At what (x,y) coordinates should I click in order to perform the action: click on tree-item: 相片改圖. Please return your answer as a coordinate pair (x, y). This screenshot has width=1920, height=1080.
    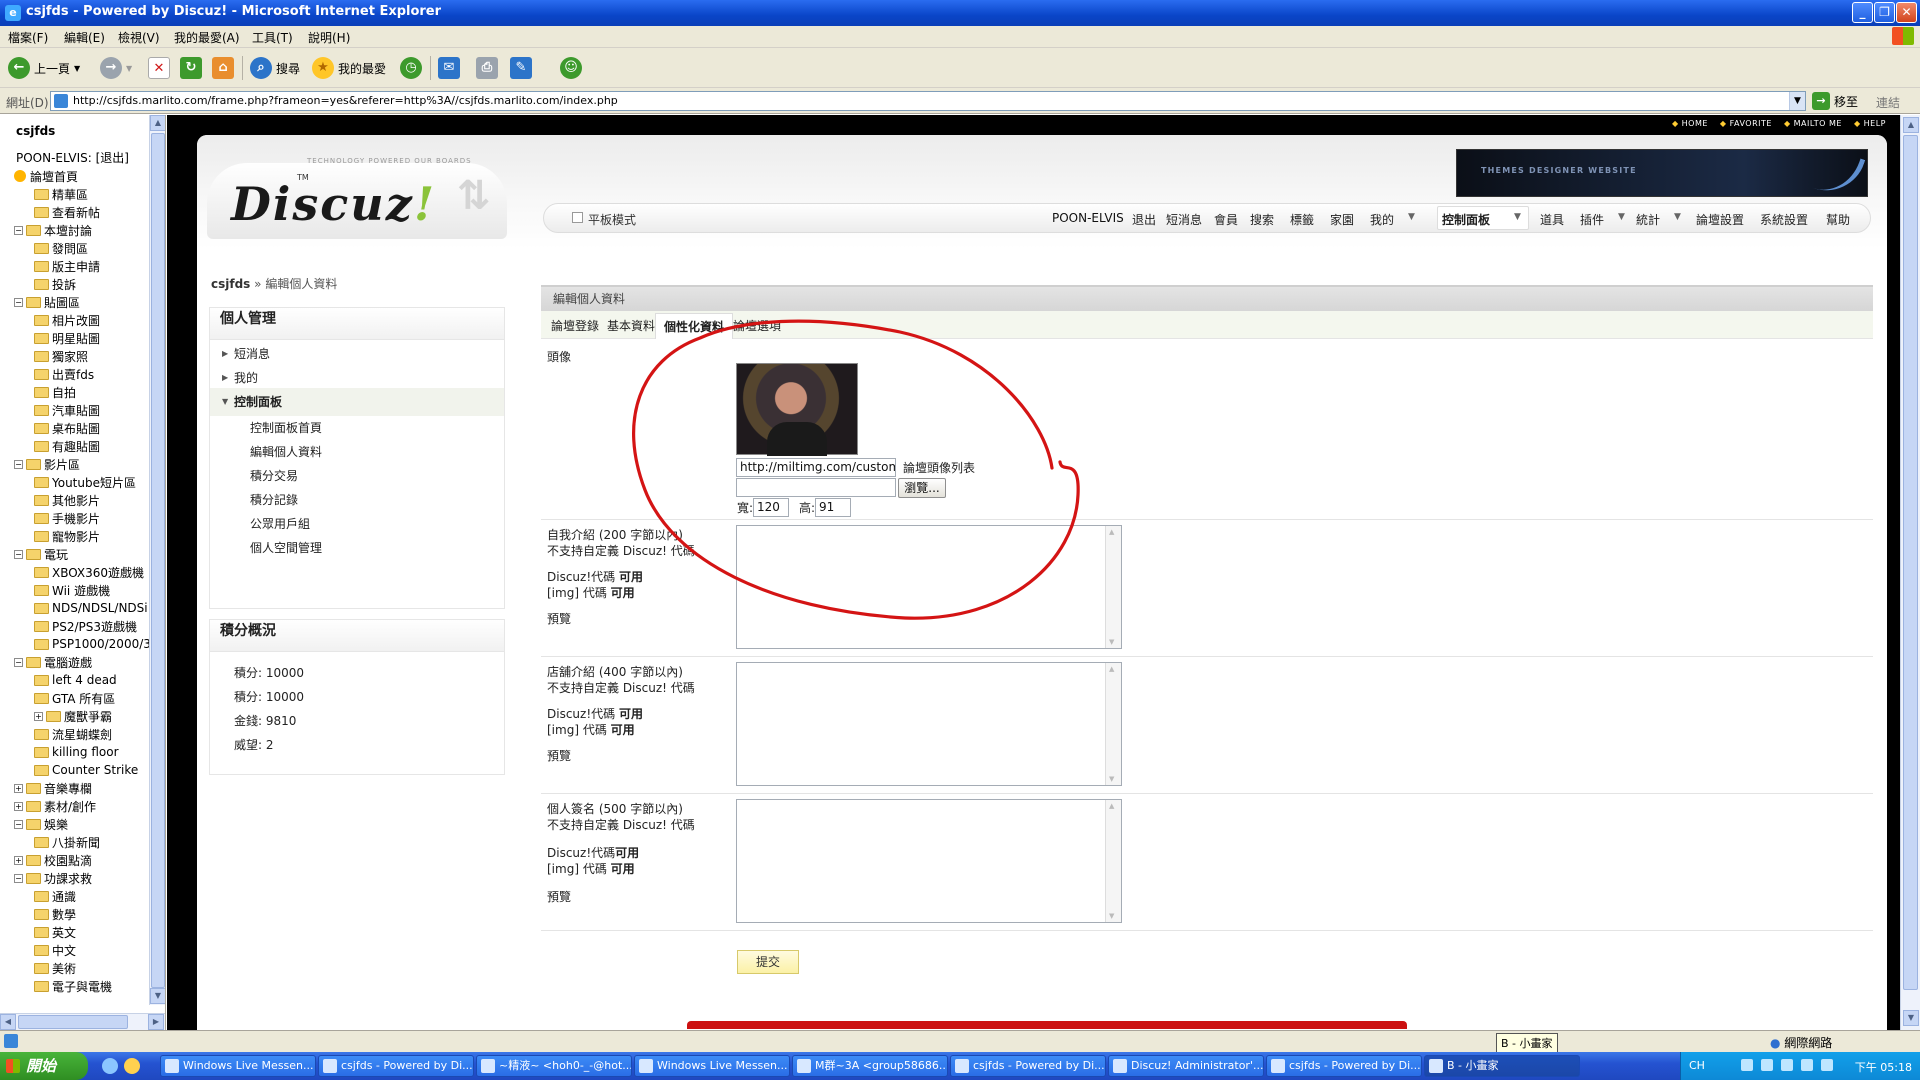
    Looking at the image, I should click on (67, 320).